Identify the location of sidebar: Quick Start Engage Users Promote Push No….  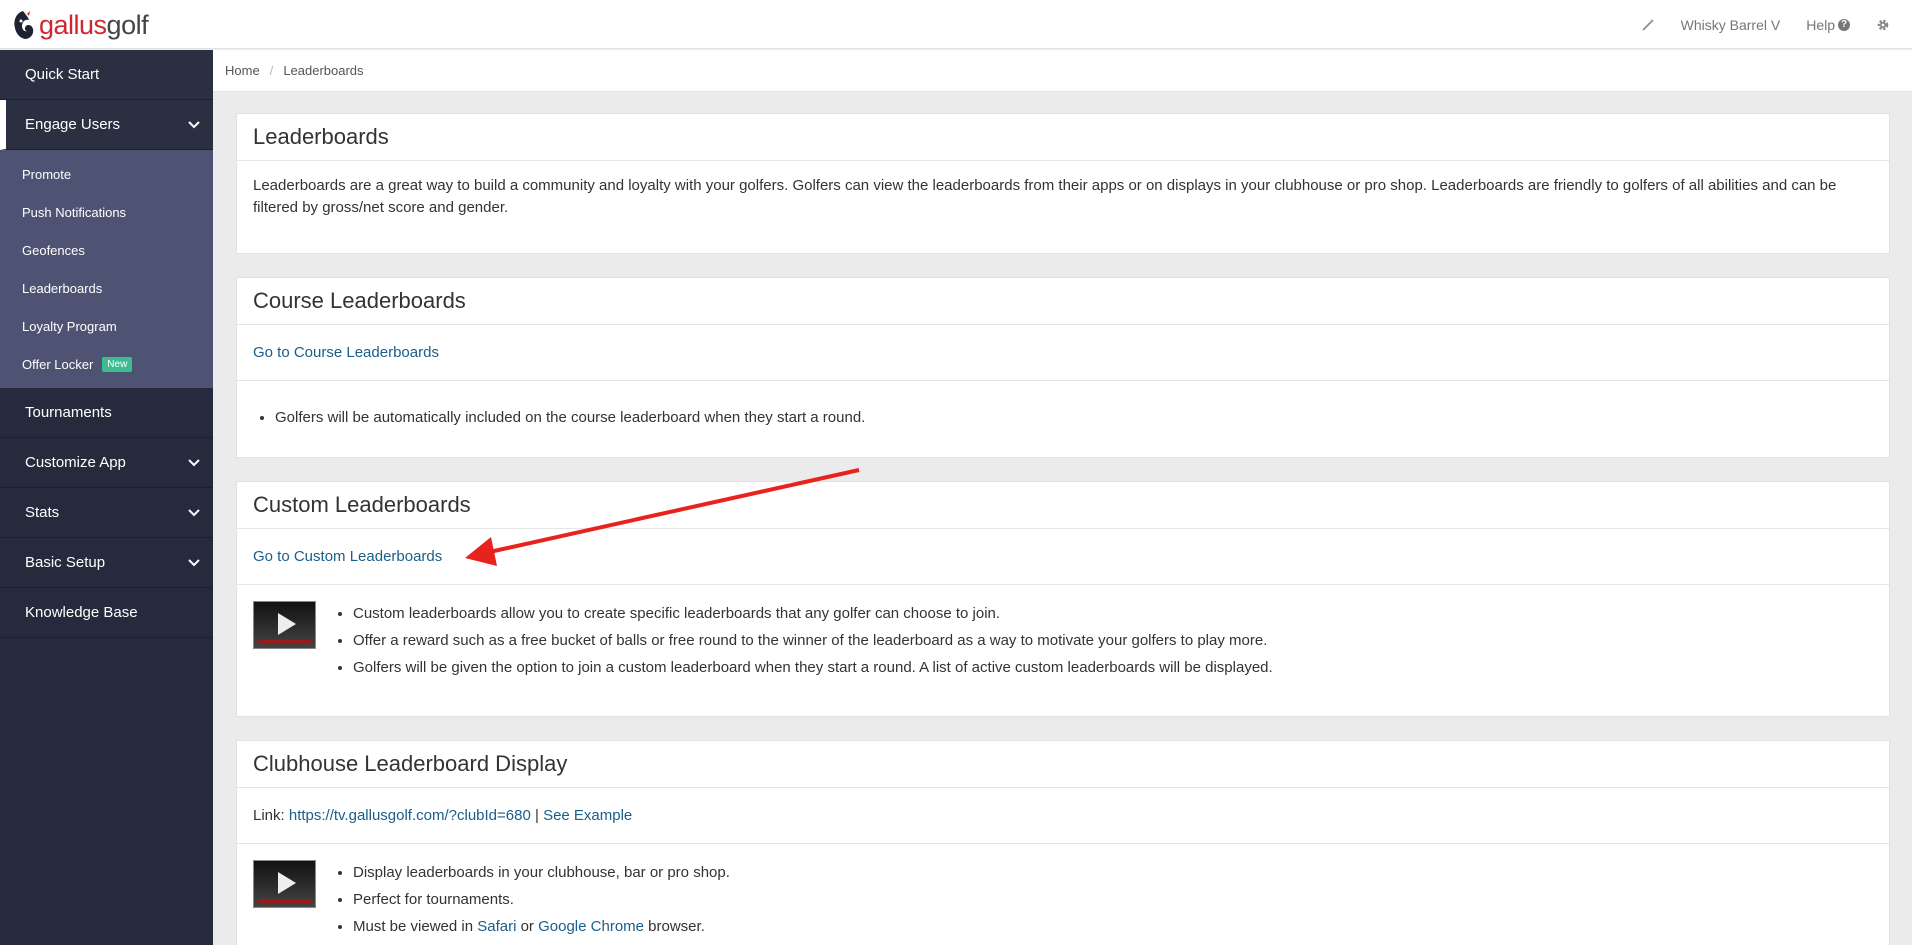
(106, 497).